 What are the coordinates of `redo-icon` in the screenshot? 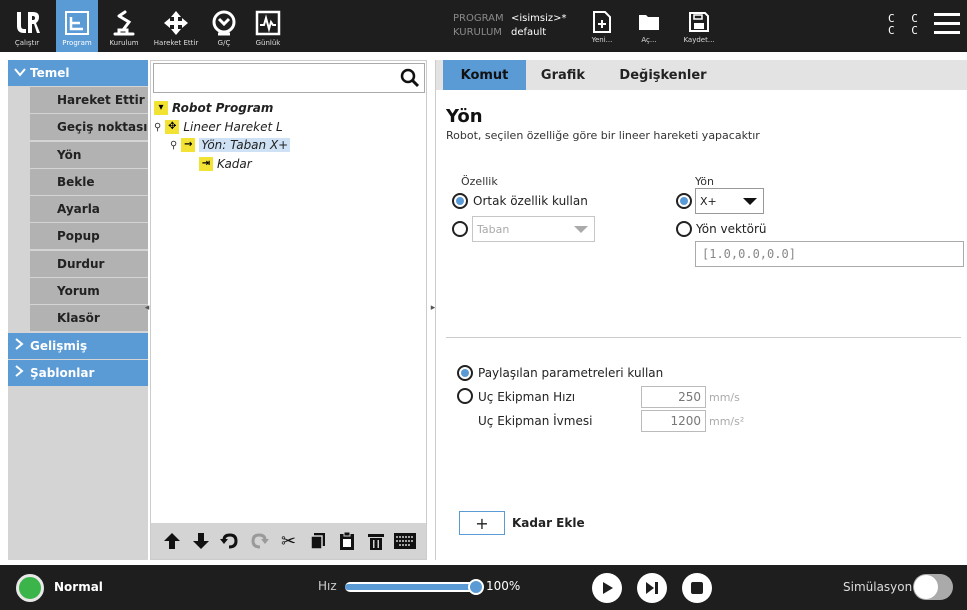 It's located at (259, 541).